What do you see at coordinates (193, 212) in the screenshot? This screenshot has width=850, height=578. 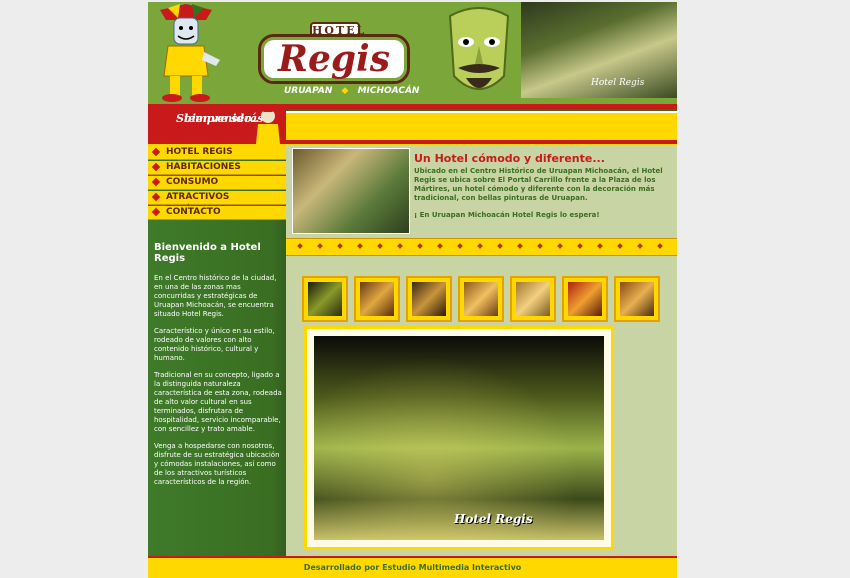 I see `nav-label: CONTACTO` at bounding box center [193, 212].